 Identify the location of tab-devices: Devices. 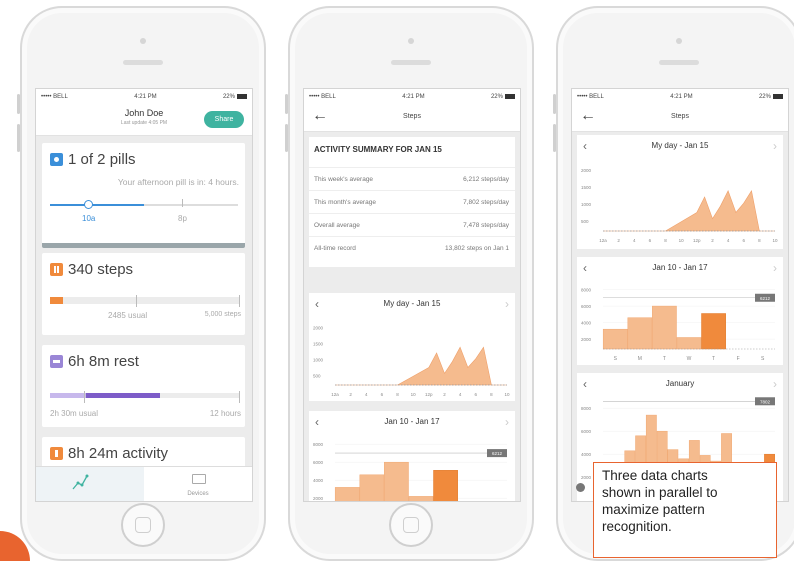
(198, 484).